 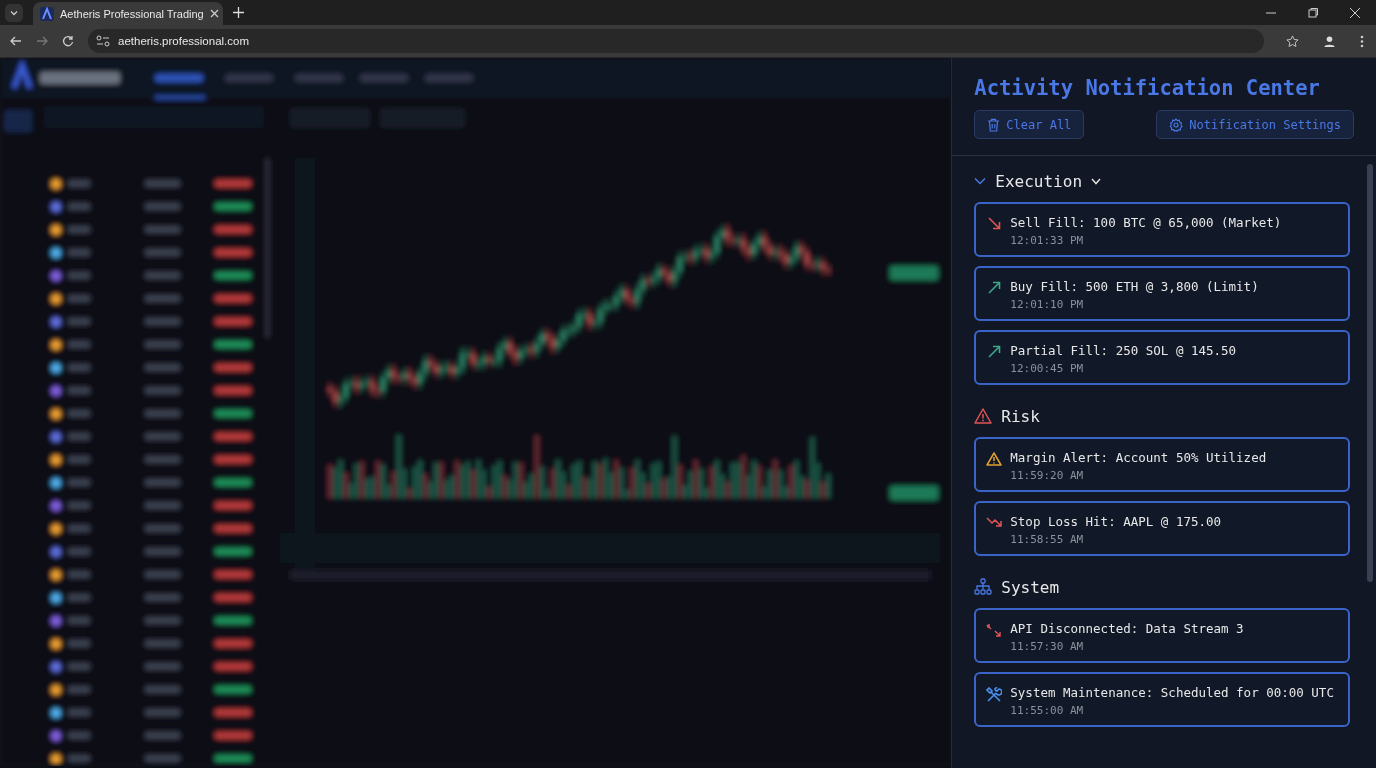 What do you see at coordinates (1047, 475) in the screenshot?
I see `notification-time: 11:59:20 AM` at bounding box center [1047, 475].